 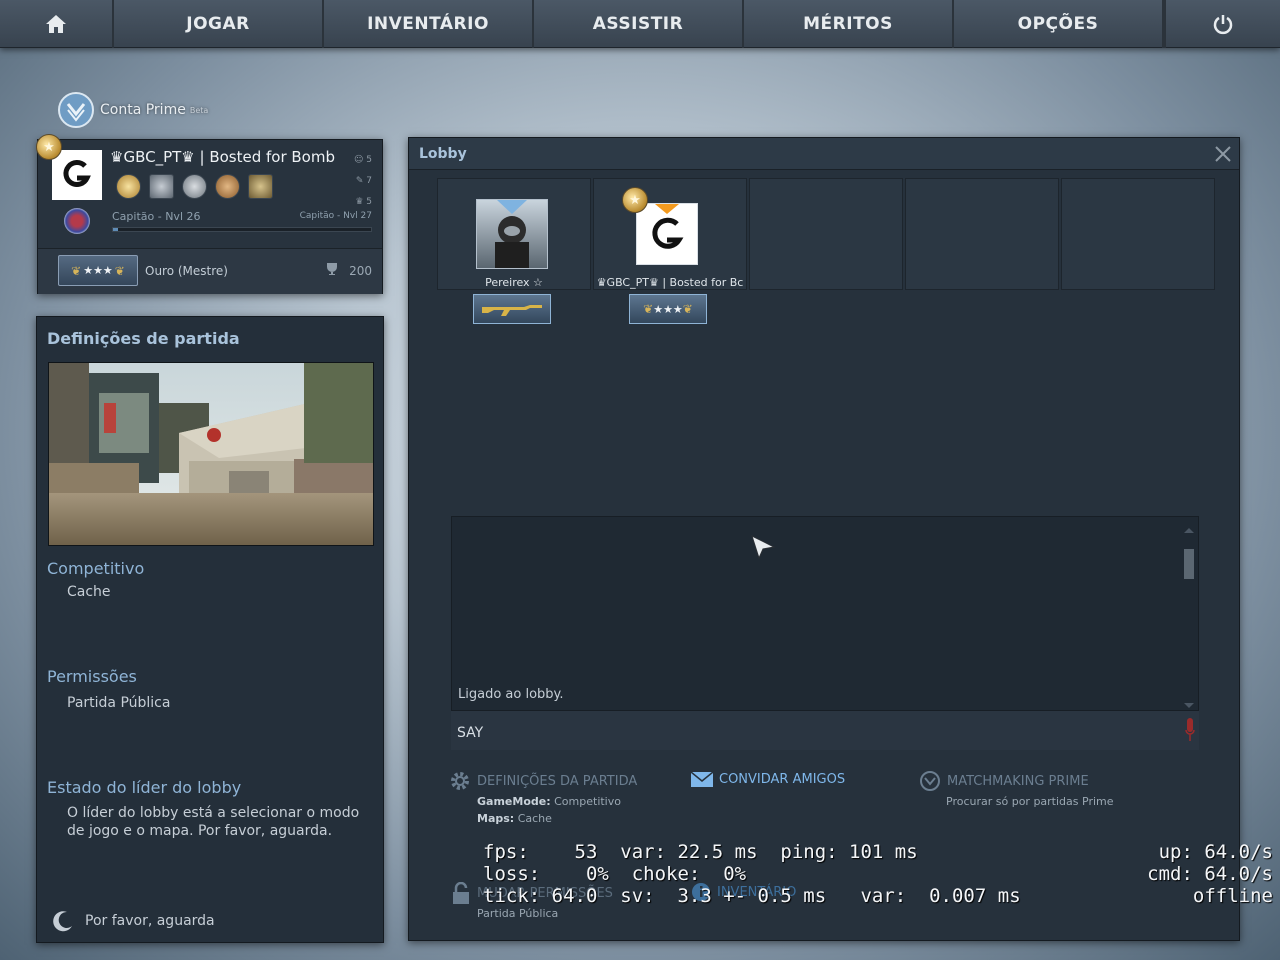 What do you see at coordinates (360, 160) in the screenshot?
I see `friendly-icon: ☺` at bounding box center [360, 160].